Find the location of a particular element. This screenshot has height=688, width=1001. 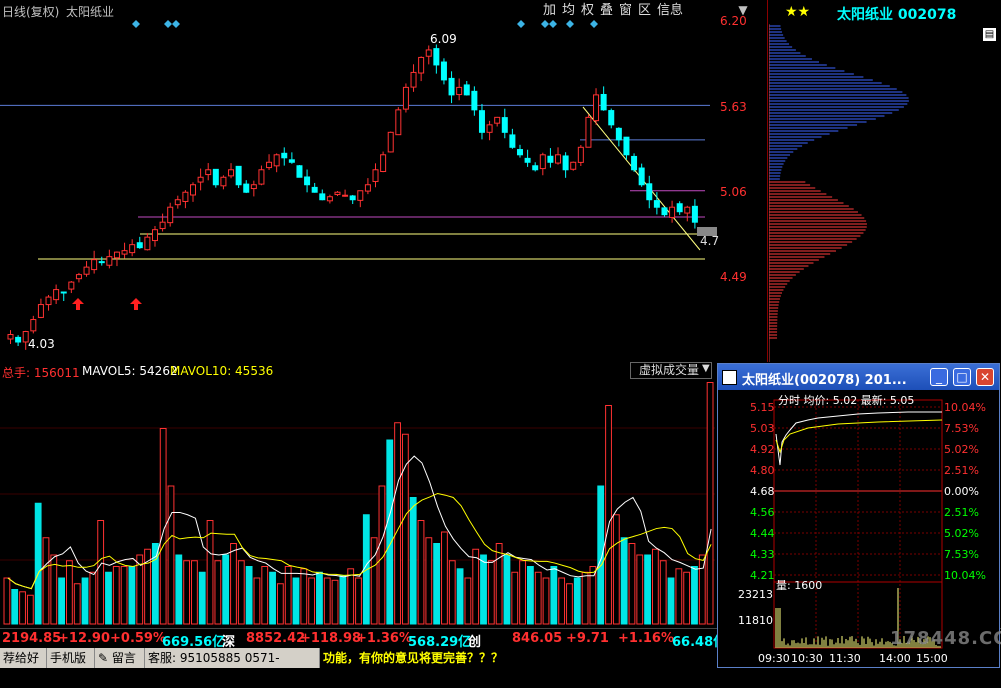

intraday-vol-tick-1: 23213 is located at coordinates (755, 594).